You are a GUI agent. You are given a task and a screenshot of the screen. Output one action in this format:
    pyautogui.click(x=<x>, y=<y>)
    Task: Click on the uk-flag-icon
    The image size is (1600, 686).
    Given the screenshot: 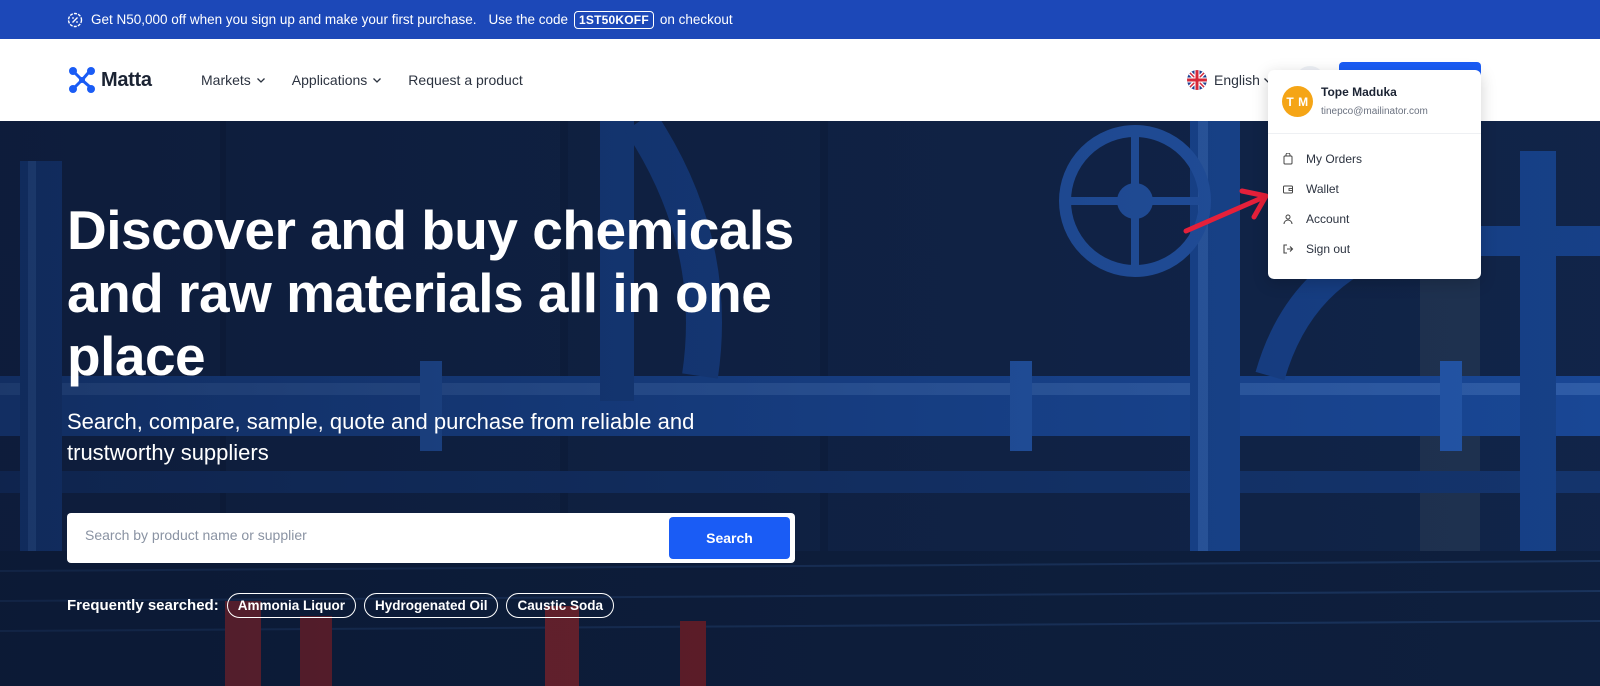 What is the action you would take?
    pyautogui.click(x=1197, y=80)
    